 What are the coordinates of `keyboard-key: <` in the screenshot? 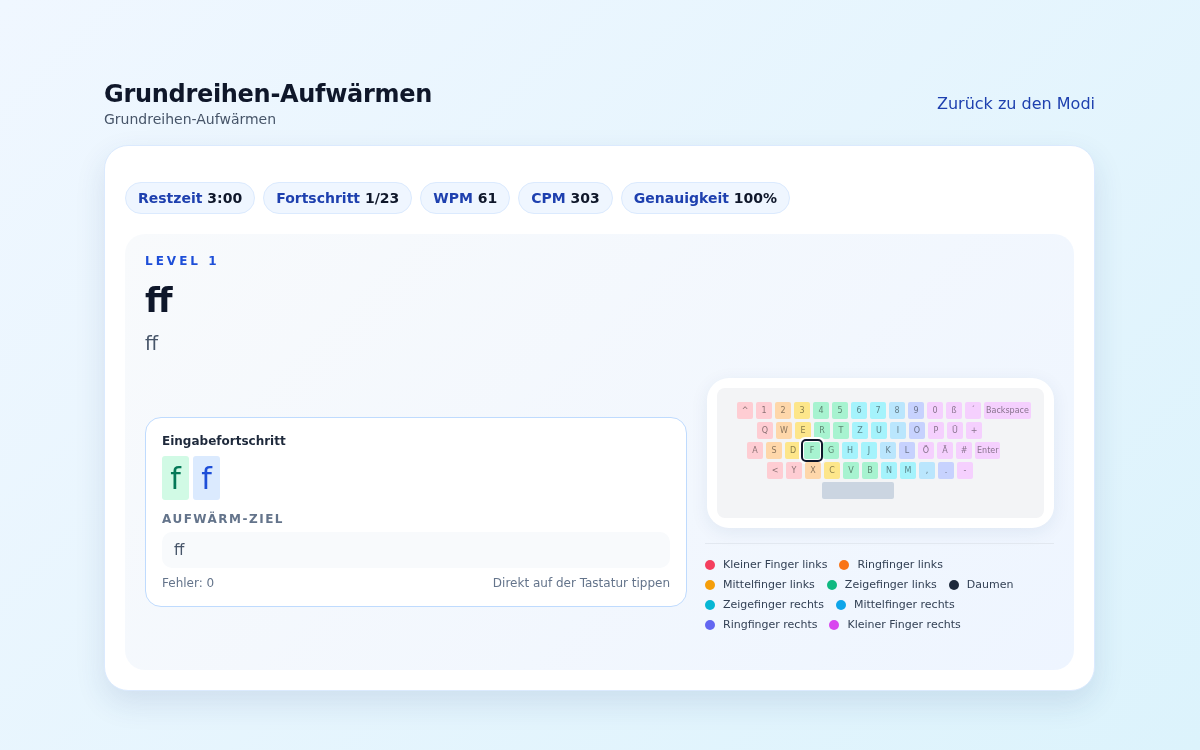 It's located at (775, 470).